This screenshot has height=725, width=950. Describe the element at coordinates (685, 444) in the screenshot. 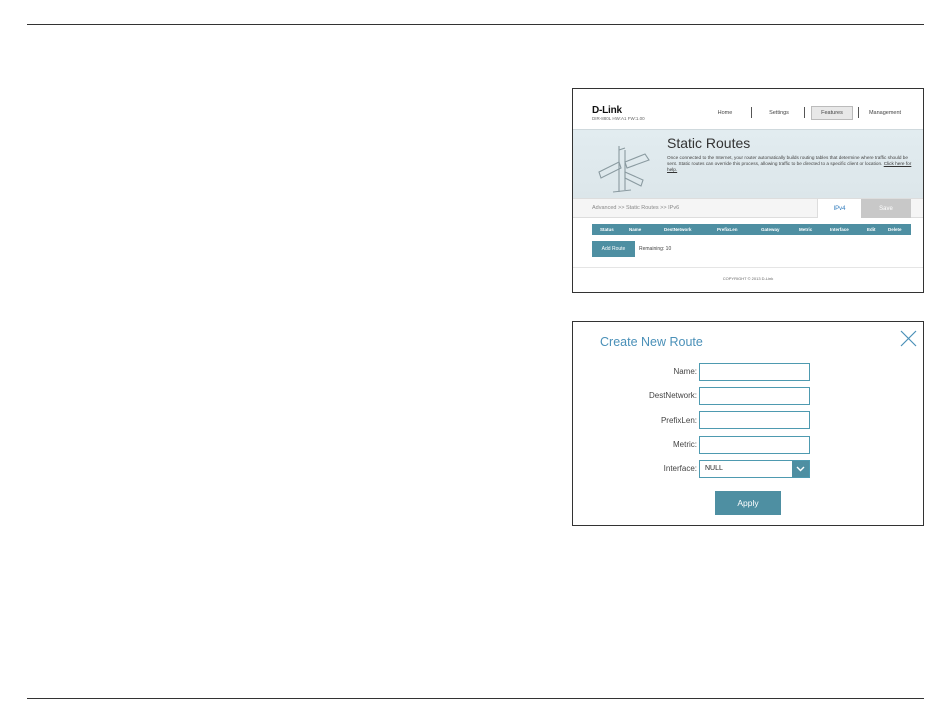

I see `metric-label: Metric:` at that location.